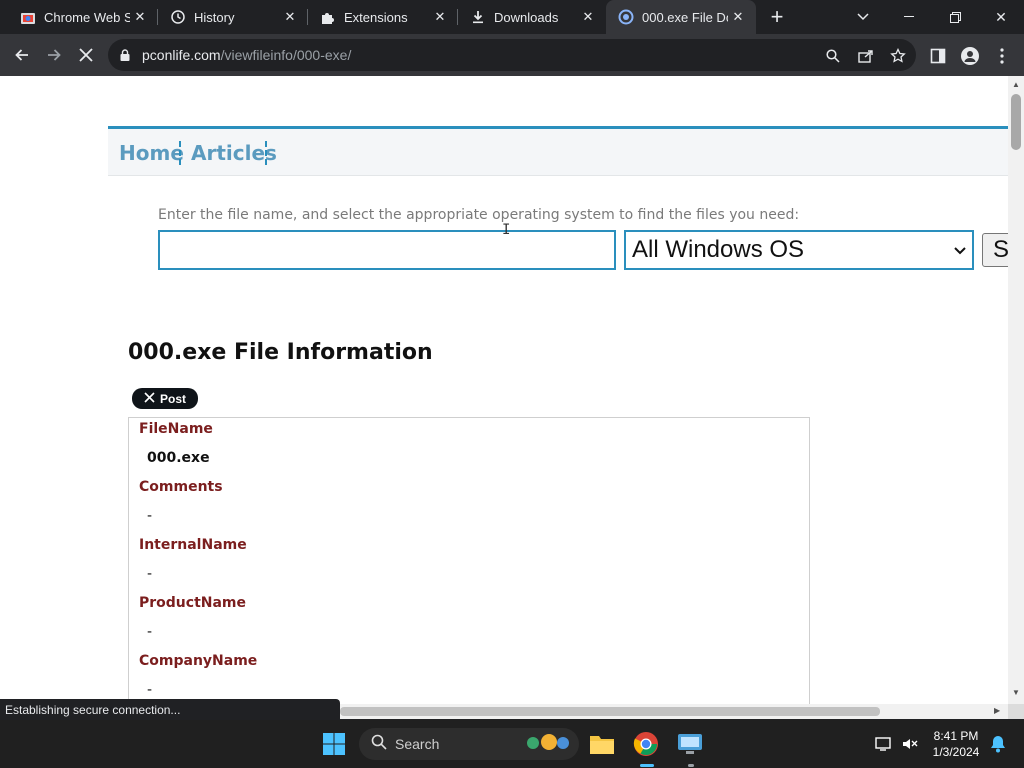 The width and height of the screenshot is (1024, 768). I want to click on chrome-web-store-icon, so click(28, 17).